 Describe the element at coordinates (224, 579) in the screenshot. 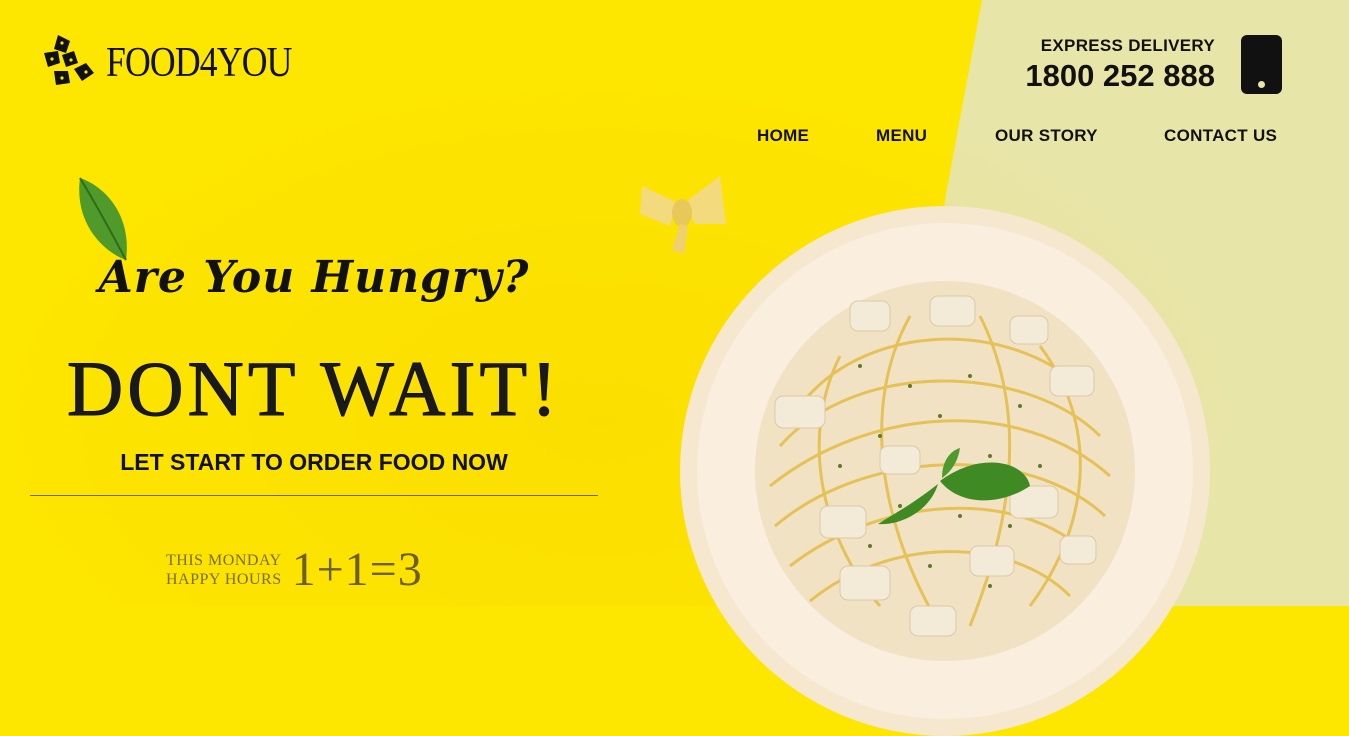

I see `promo-line-2: HAPPY HOURS` at that location.